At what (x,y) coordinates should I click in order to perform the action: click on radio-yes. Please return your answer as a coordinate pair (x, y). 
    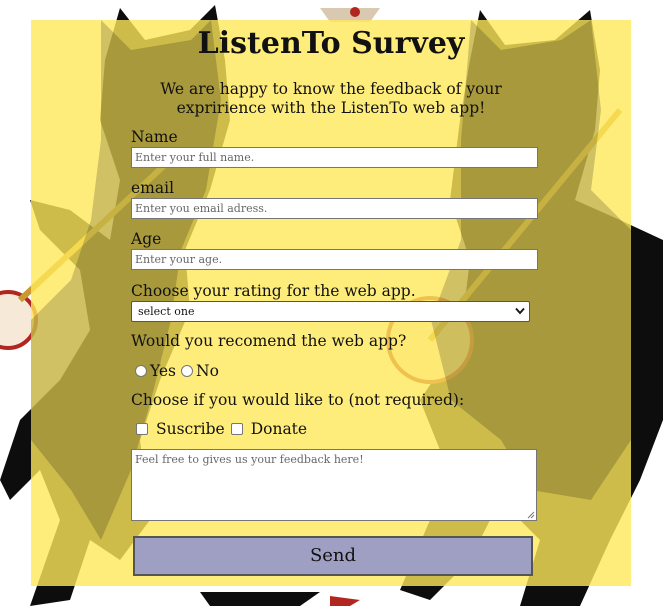
    Looking at the image, I should click on (141, 371).